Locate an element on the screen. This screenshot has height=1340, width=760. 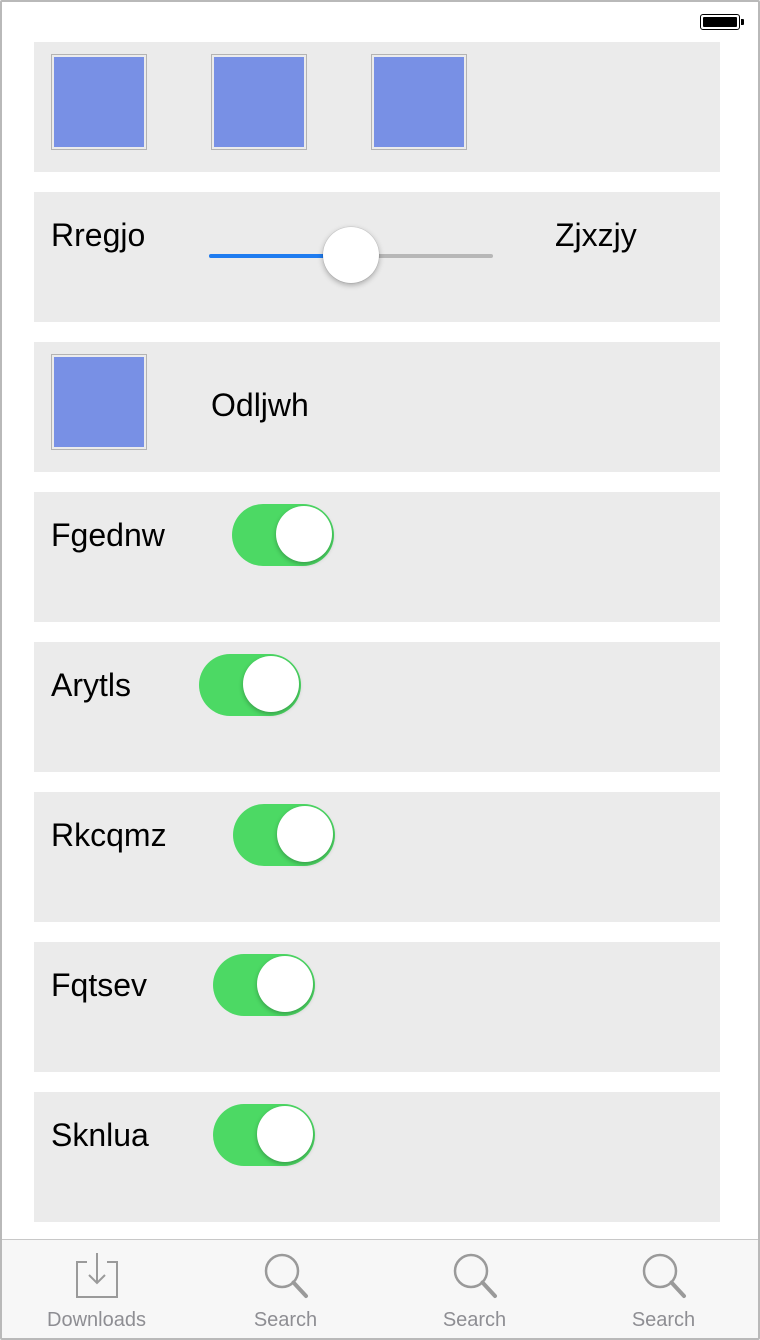
slider-left-label: Rregjo is located at coordinates (98, 235).